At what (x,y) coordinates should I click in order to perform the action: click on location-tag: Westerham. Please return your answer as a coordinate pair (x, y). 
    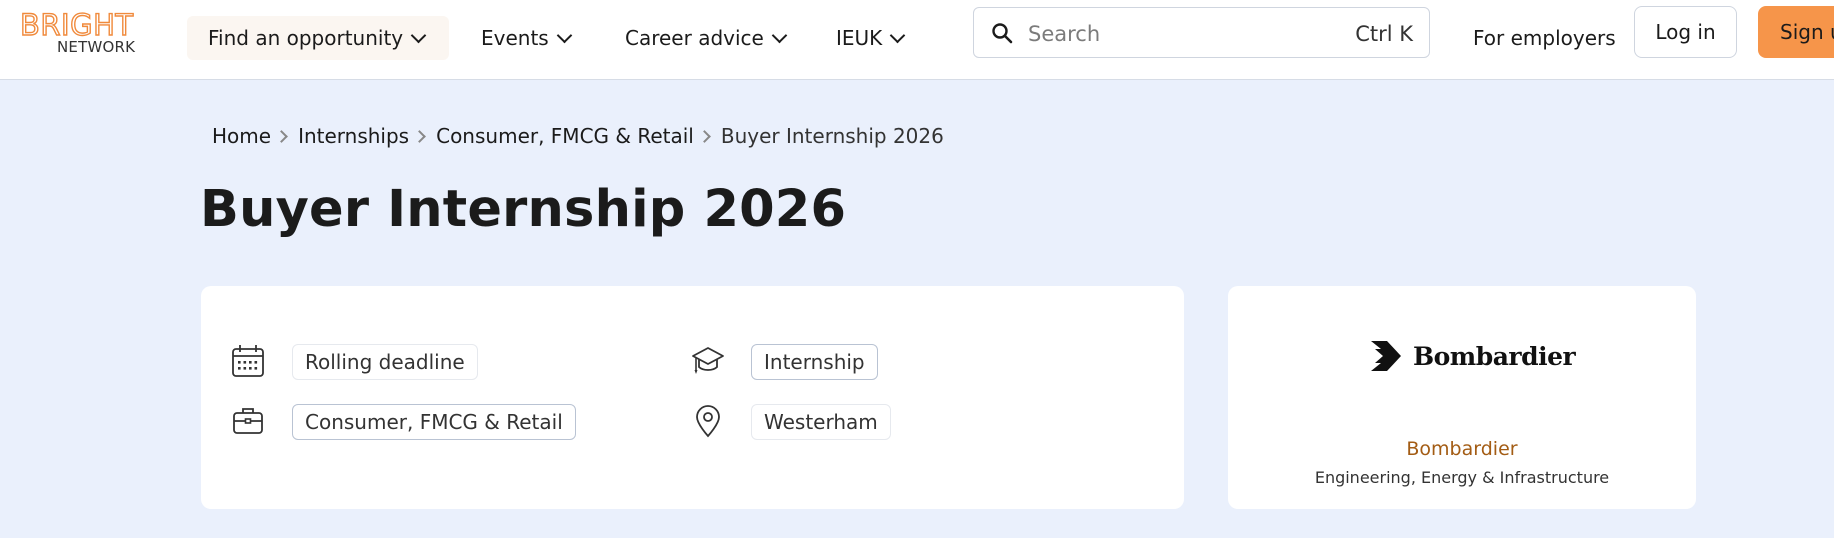
    Looking at the image, I should click on (821, 422).